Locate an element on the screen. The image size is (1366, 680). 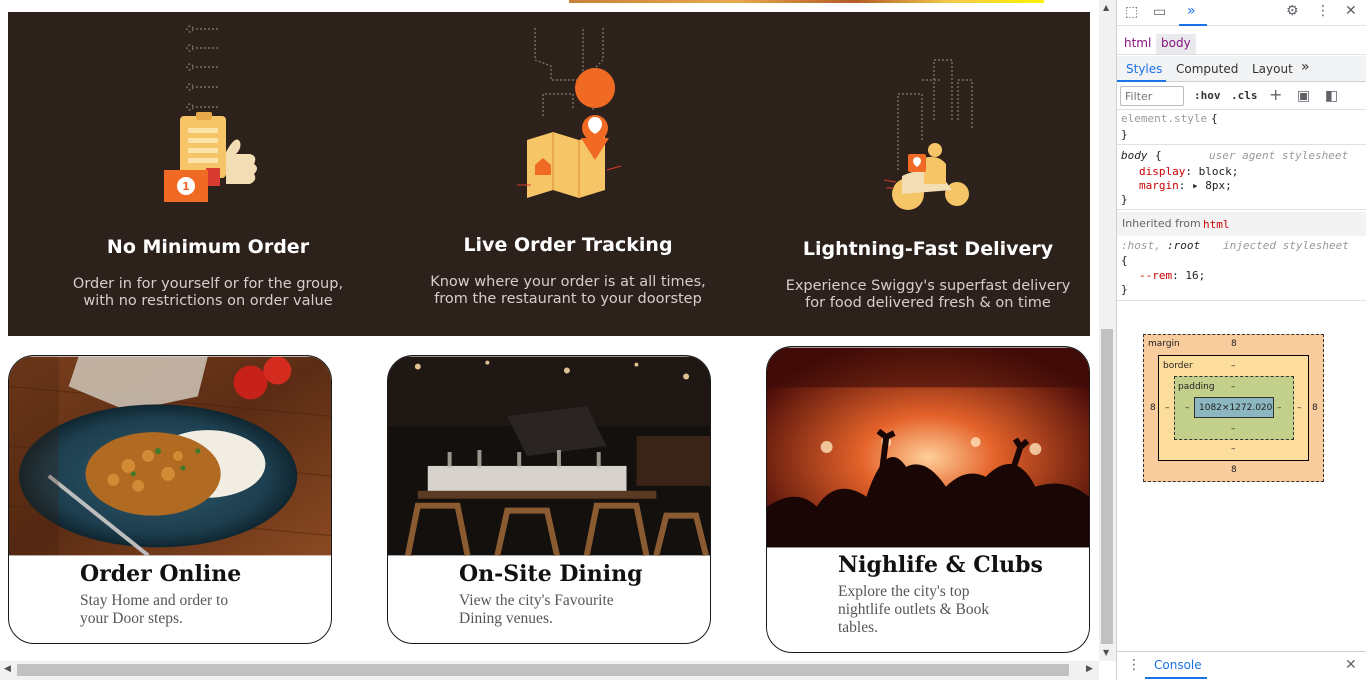
card-desc-line2: nightlife outlets & Book is located at coordinates (914, 609).